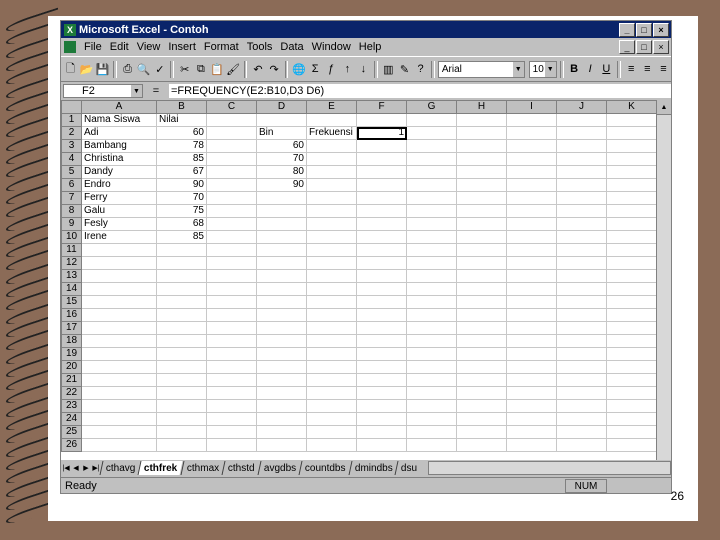  Describe the element at coordinates (281, 198) in the screenshot. I see `cell-d7` at that location.